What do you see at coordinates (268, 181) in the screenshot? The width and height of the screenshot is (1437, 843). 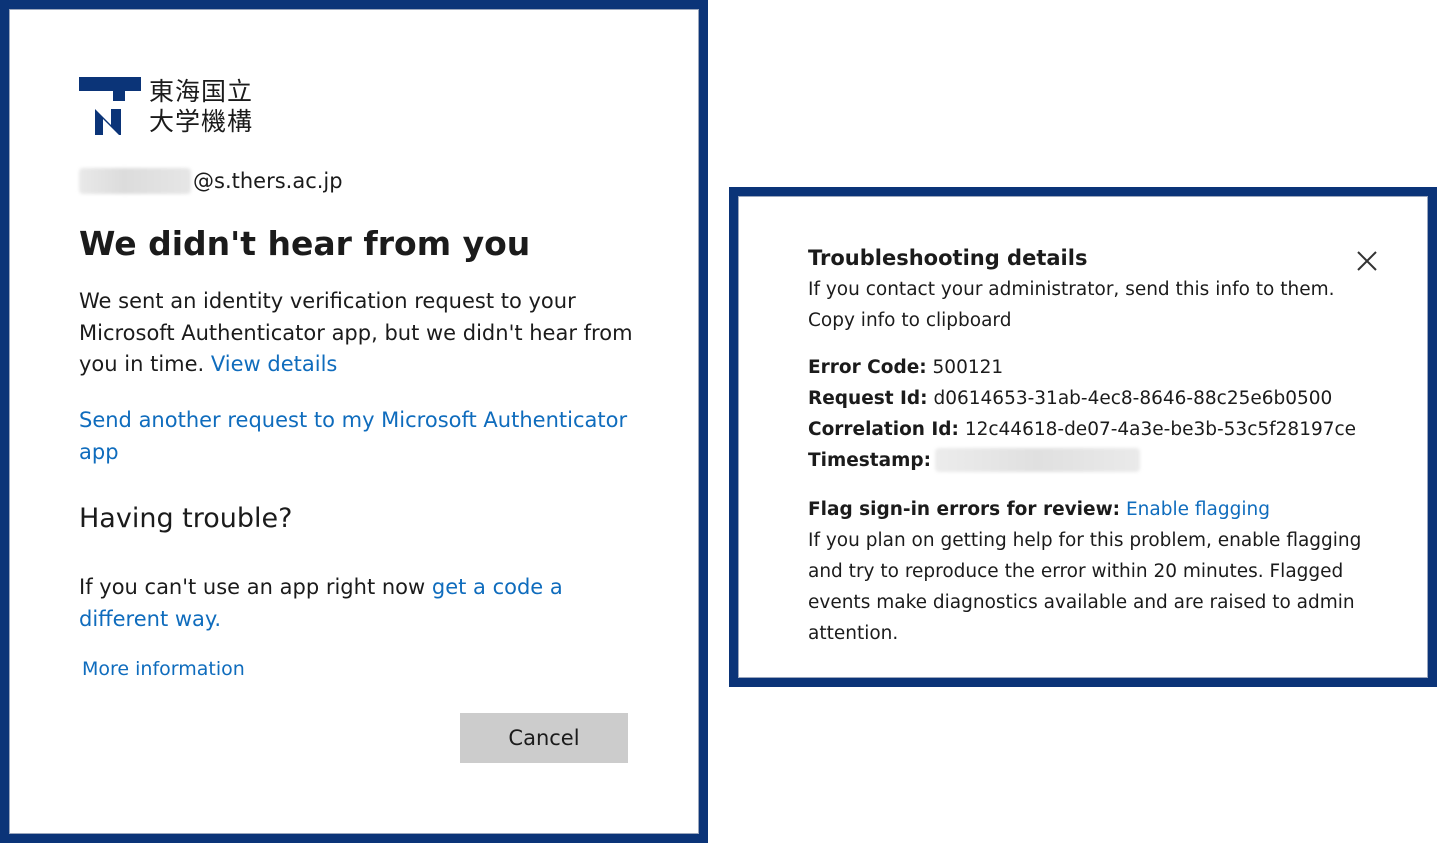 I see `account-domain: @s.thers.ac.jp` at bounding box center [268, 181].